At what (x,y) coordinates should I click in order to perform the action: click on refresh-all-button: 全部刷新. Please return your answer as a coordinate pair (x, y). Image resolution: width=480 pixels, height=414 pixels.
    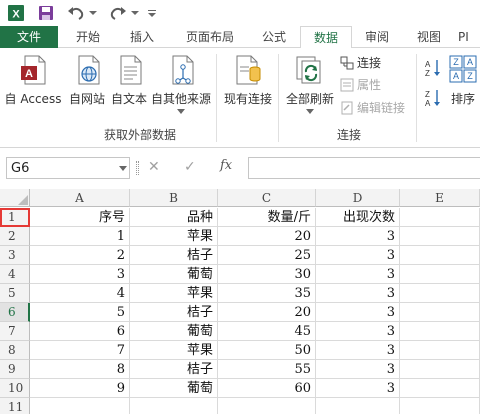
    Looking at the image, I should click on (310, 84).